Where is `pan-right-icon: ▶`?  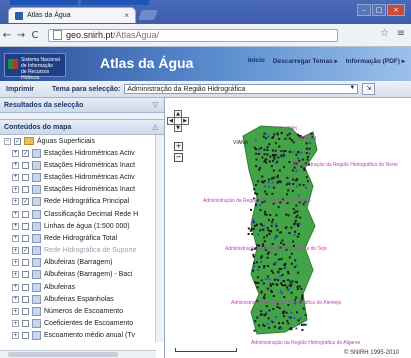
pan-right-icon: ▶ is located at coordinates (185, 121).